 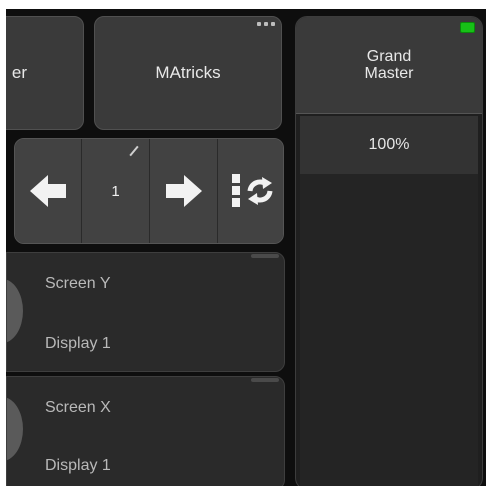 What do you see at coordinates (266, 24) in the screenshot?
I see `more-options-icon` at bounding box center [266, 24].